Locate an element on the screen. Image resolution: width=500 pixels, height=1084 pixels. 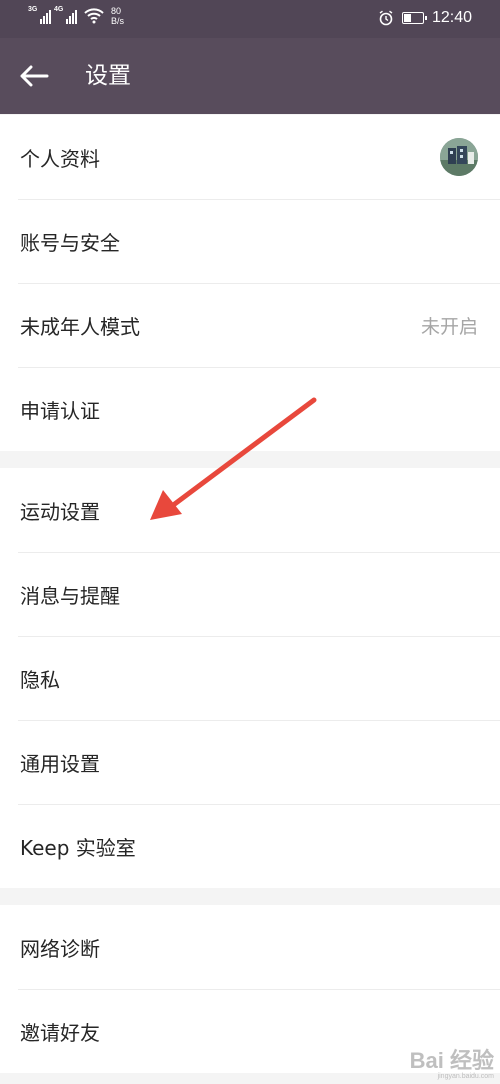
settings-item-general: 通用设置 is located at coordinates (250, 762).